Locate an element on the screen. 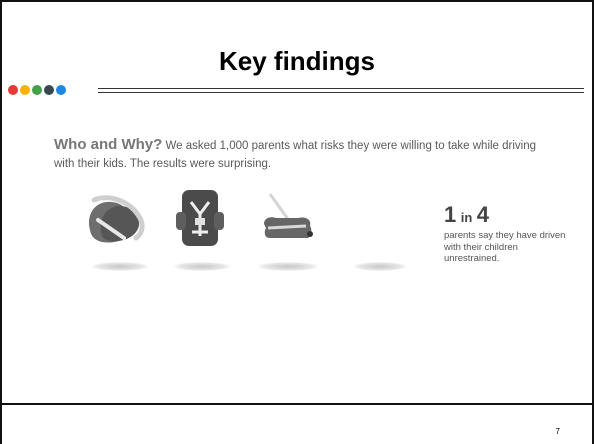 The image size is (594, 444). infant-carrier-shadow is located at coordinates (120, 266).